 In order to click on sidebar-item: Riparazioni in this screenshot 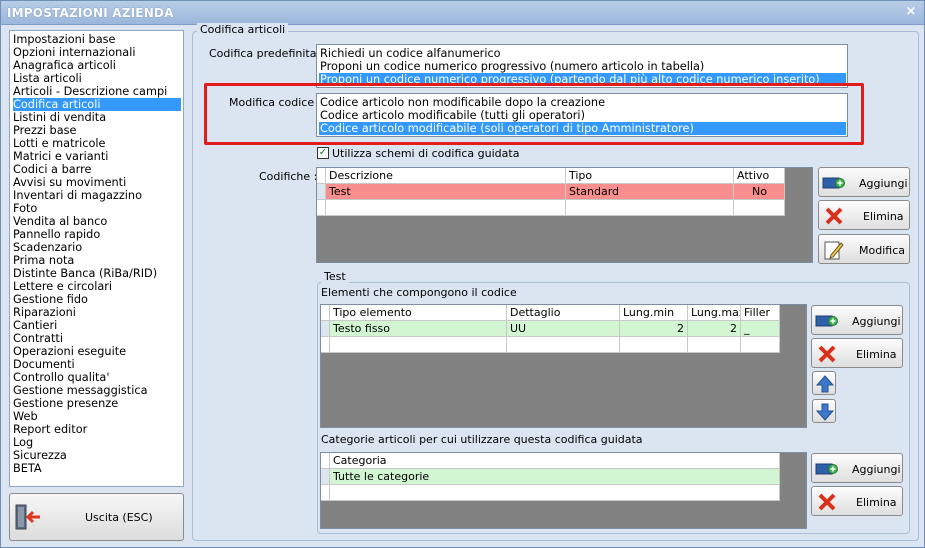, I will do `click(97, 312)`.